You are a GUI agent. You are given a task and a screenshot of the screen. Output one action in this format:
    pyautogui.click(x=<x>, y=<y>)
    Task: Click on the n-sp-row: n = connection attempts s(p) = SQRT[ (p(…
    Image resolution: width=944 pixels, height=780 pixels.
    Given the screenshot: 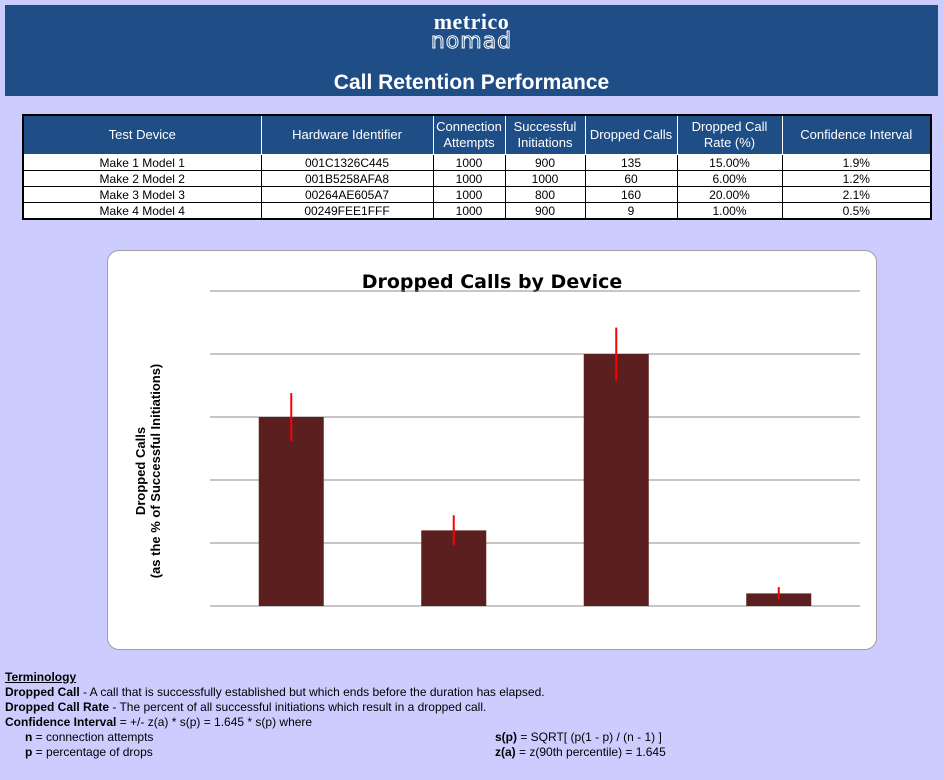 What is the action you would take?
    pyautogui.click(x=470, y=737)
    